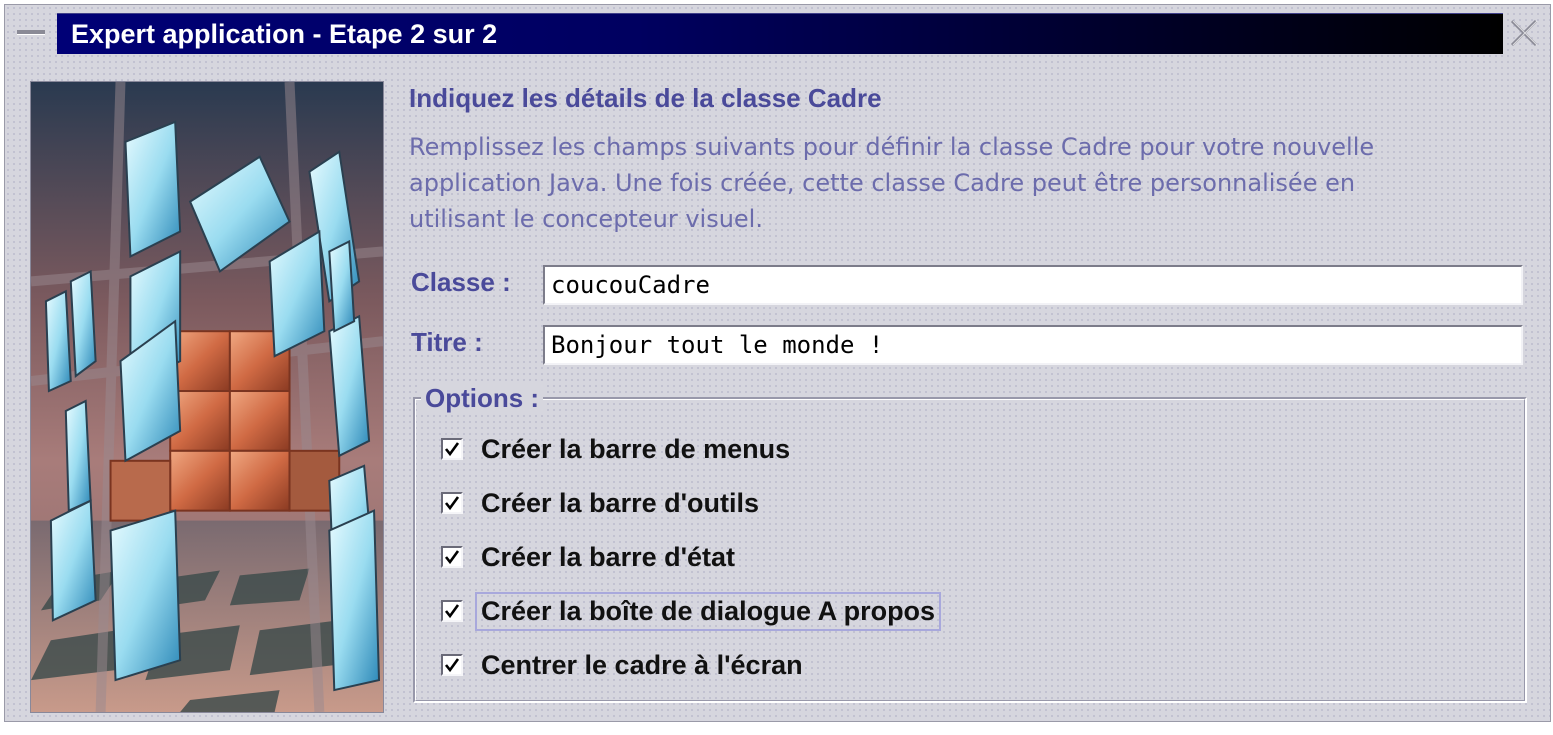  What do you see at coordinates (645, 98) in the screenshot?
I see `page-heading: Indiquez les détails de la classe Cadre` at bounding box center [645, 98].